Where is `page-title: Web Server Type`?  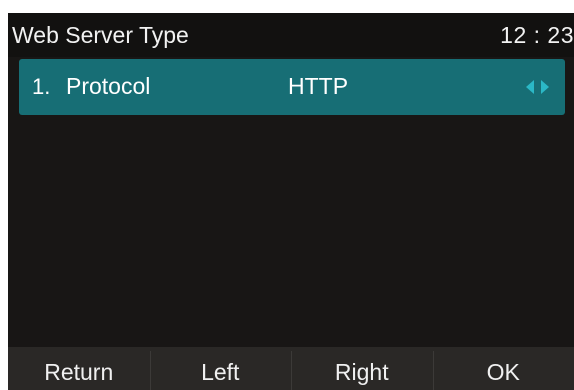
page-title: Web Server Type is located at coordinates (100, 35).